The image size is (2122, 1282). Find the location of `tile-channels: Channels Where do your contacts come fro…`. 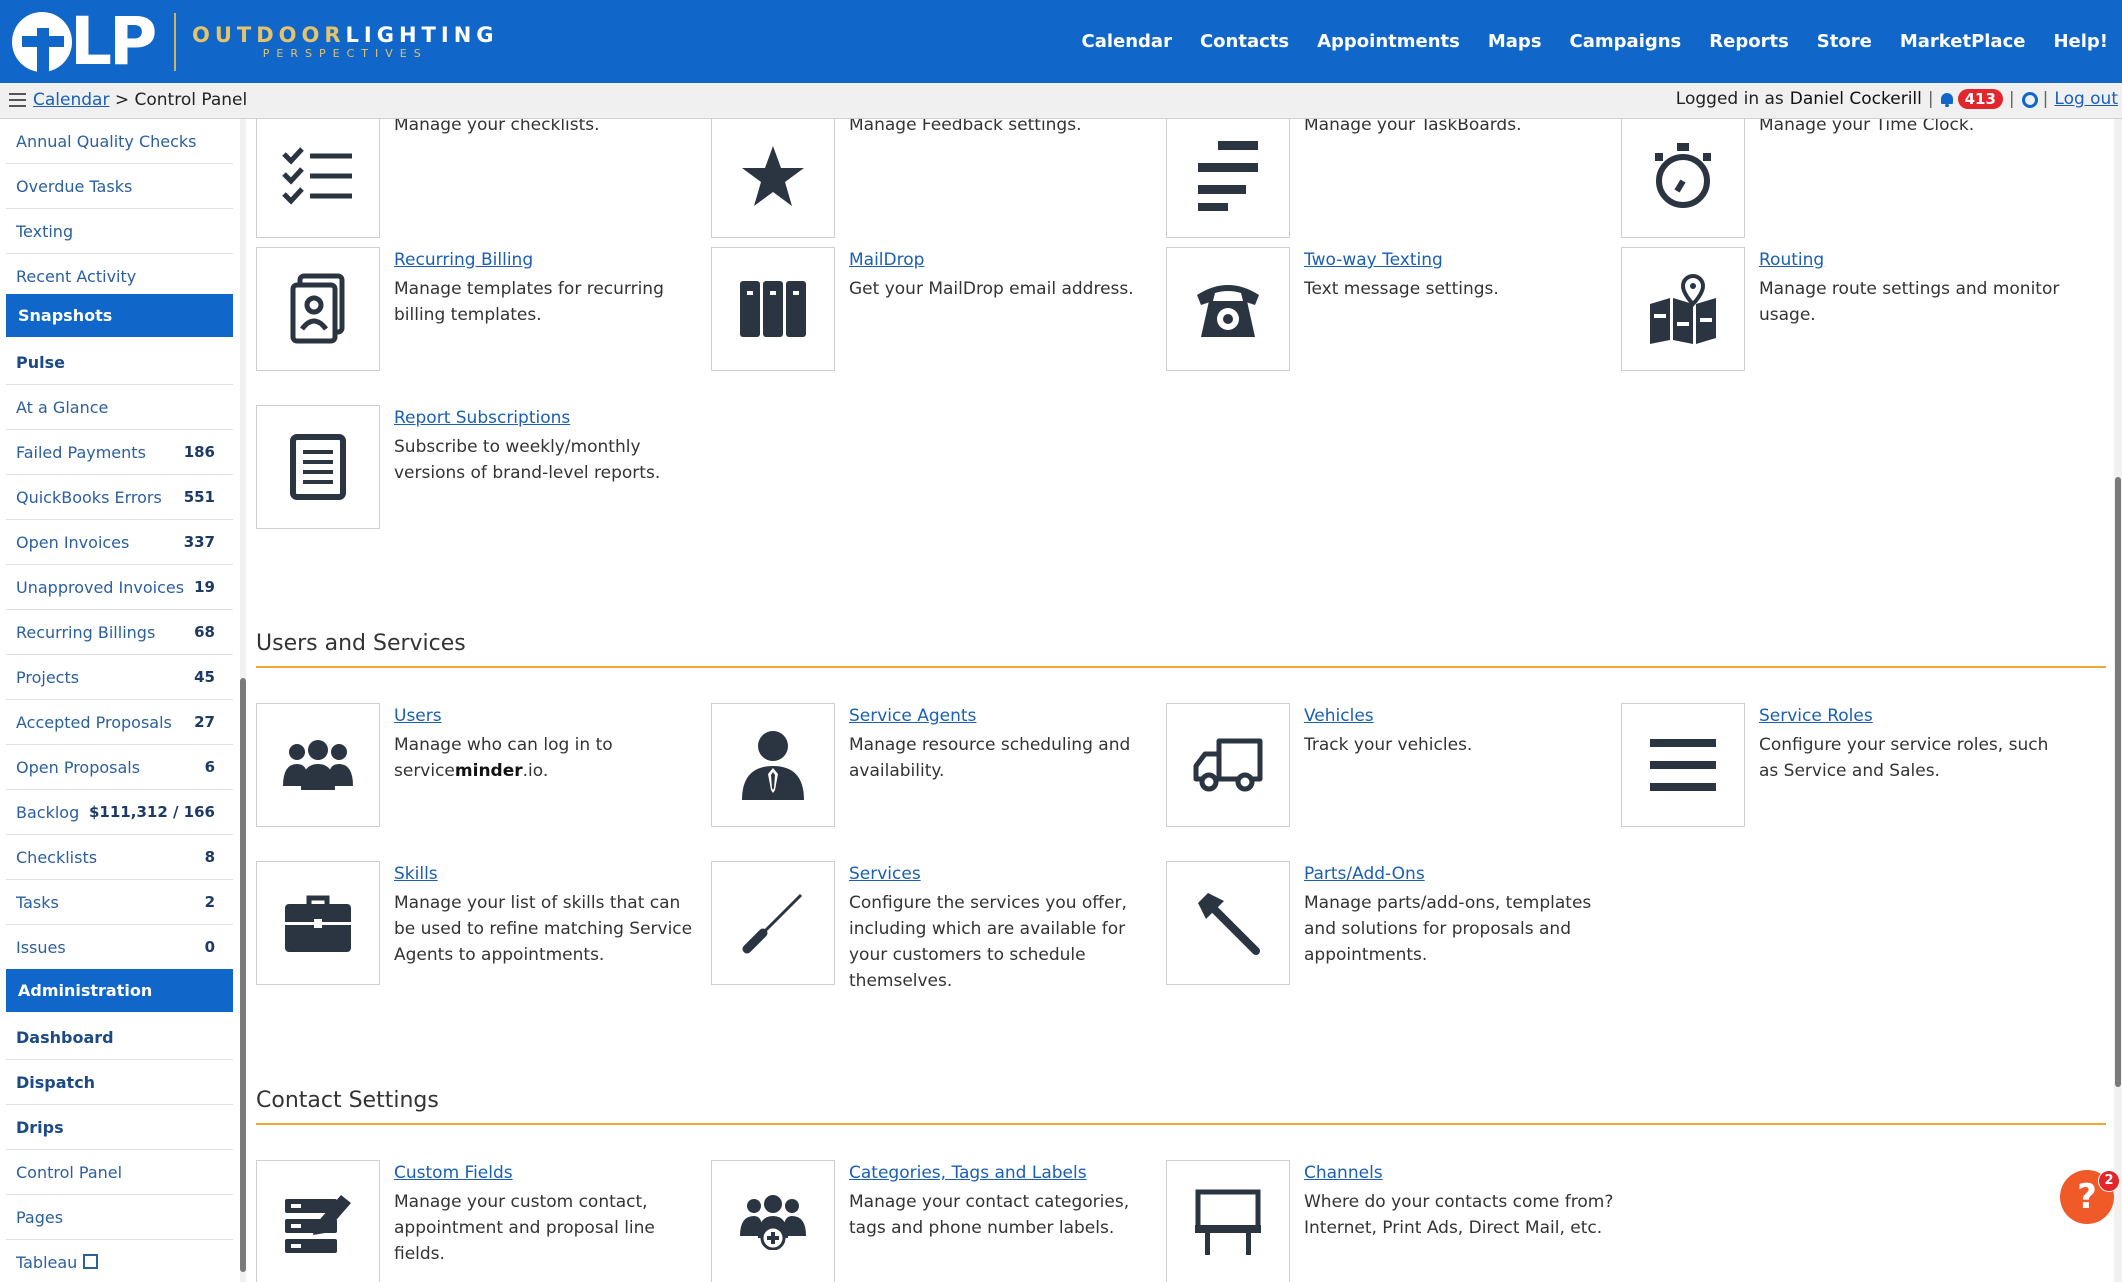

tile-channels: Channels Where do your contacts come fro… is located at coordinates (1389, 1221).